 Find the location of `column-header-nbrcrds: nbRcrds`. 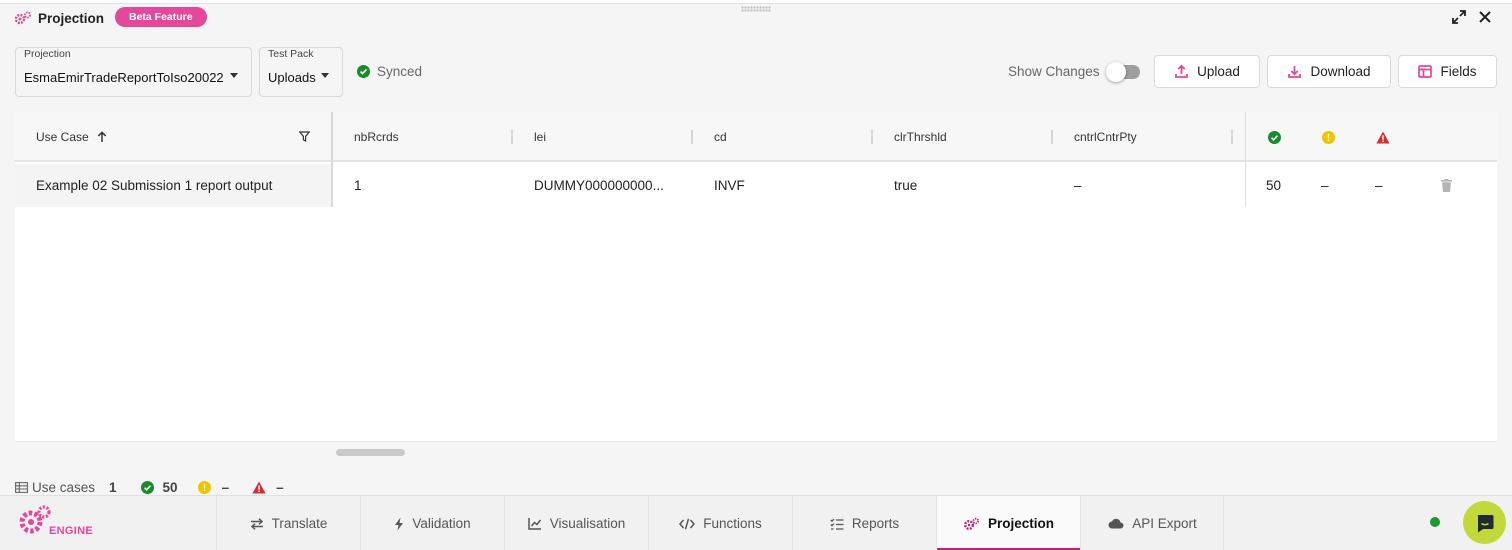

column-header-nbrcrds: nbRcrds is located at coordinates (376, 137).